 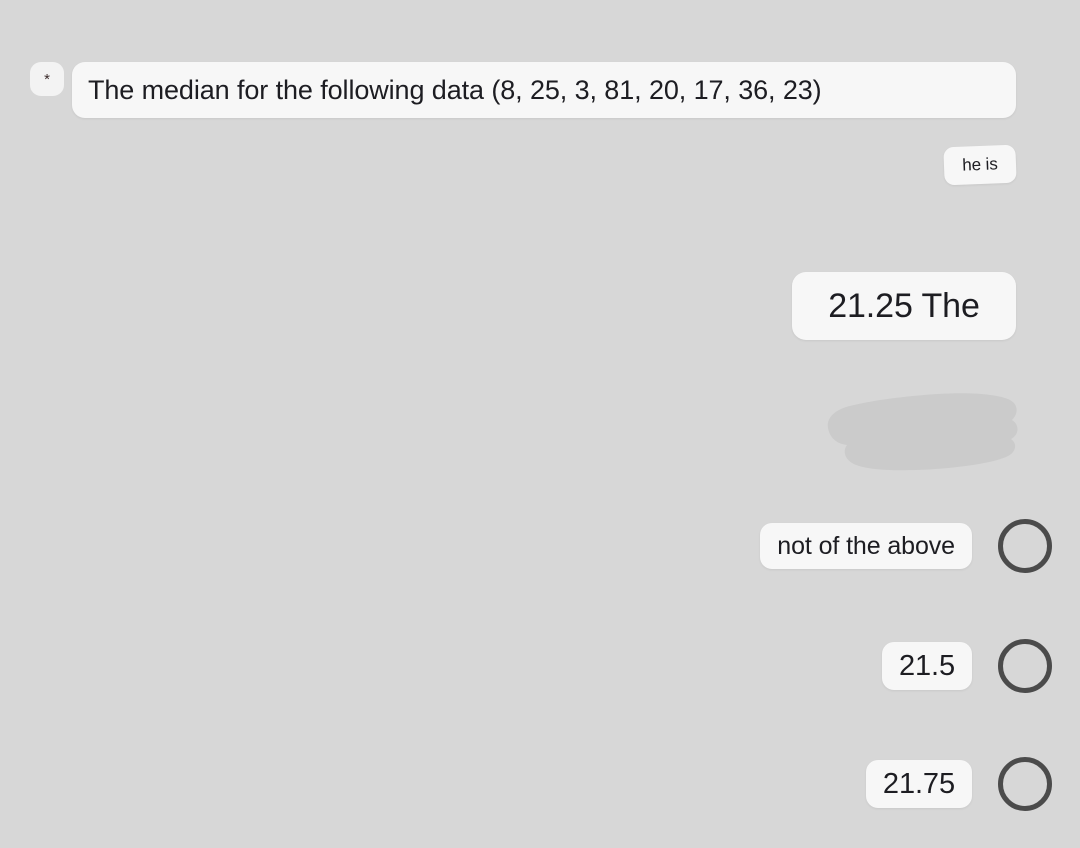 What do you see at coordinates (47, 79) in the screenshot?
I see `required-asterisk-icon: *` at bounding box center [47, 79].